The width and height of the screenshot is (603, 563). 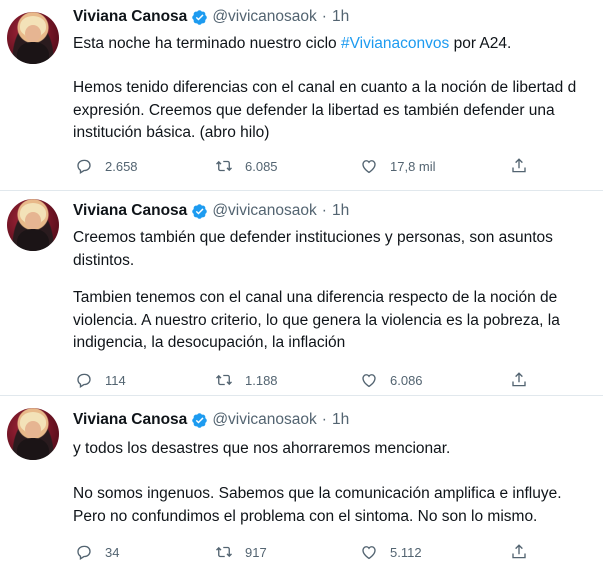 What do you see at coordinates (261, 380) in the screenshot?
I see `retweet-count: 1.188` at bounding box center [261, 380].